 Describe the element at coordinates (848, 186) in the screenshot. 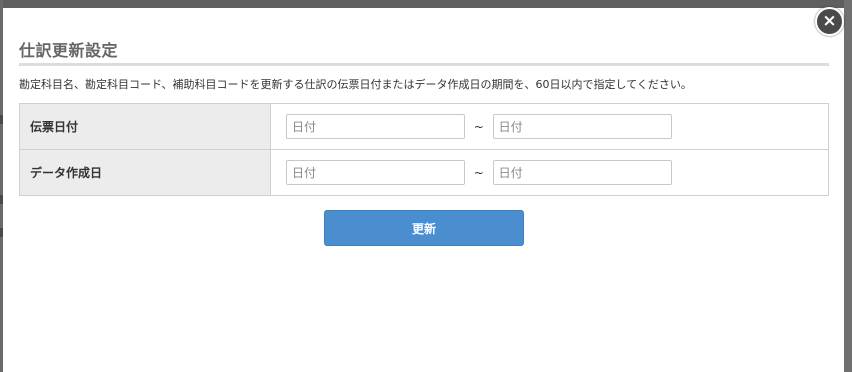

I see `background-page-edge` at that location.